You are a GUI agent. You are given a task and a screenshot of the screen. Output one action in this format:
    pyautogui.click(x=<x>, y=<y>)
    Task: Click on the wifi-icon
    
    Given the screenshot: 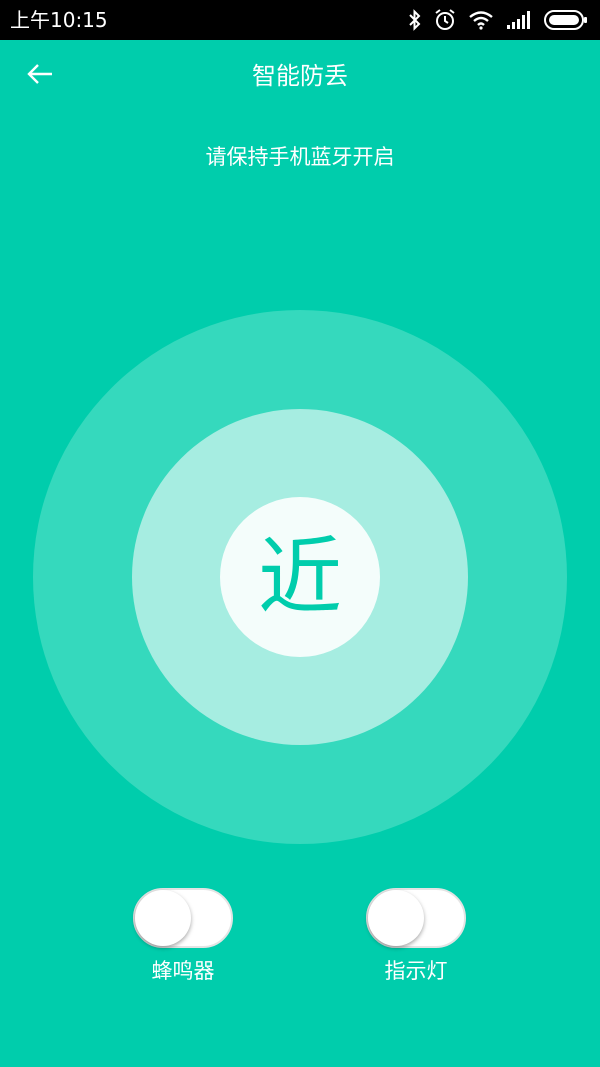 What is the action you would take?
    pyautogui.click(x=481, y=20)
    